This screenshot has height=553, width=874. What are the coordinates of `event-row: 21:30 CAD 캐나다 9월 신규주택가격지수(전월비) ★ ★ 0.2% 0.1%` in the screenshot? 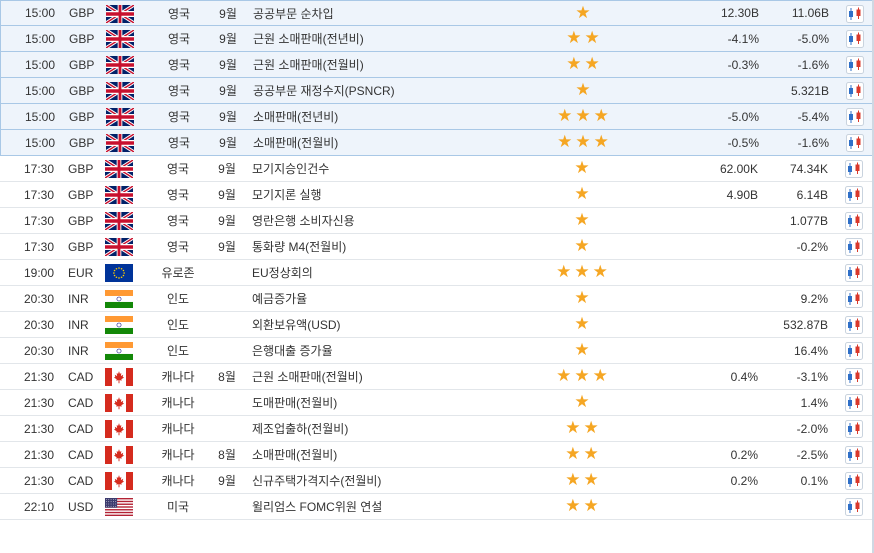 It's located at (437, 481).